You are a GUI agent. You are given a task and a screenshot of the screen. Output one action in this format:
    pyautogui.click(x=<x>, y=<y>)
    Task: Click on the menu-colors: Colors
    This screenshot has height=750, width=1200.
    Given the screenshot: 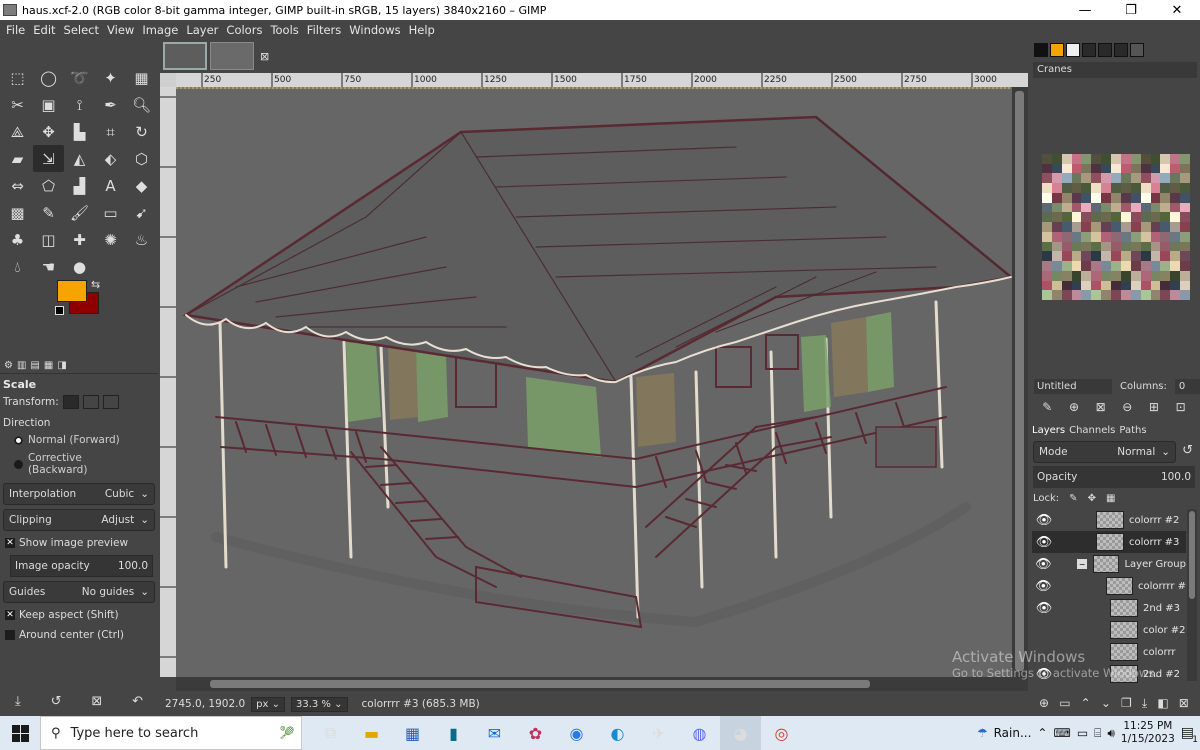 What is the action you would take?
    pyautogui.click(x=244, y=30)
    